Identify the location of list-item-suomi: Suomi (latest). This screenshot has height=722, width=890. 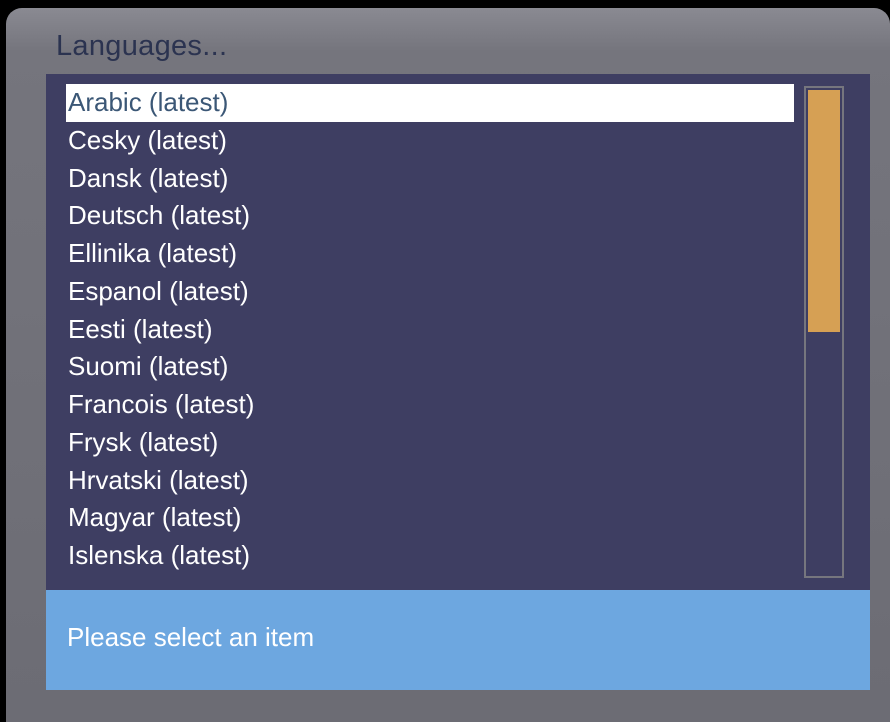
(430, 367).